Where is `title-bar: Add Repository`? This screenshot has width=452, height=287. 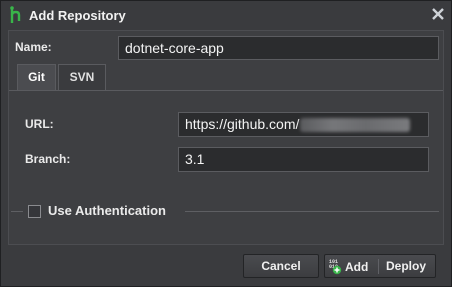
title-bar: Add Repository is located at coordinates (226, 15).